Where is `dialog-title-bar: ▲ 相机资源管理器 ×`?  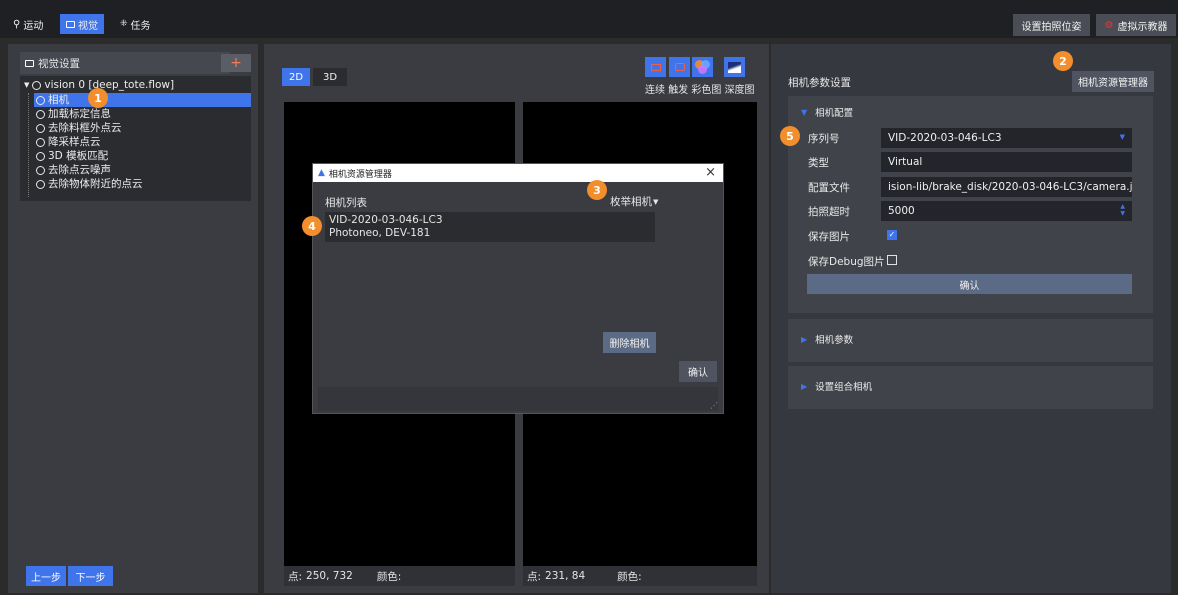 dialog-title-bar: ▲ 相机资源管理器 × is located at coordinates (518, 173).